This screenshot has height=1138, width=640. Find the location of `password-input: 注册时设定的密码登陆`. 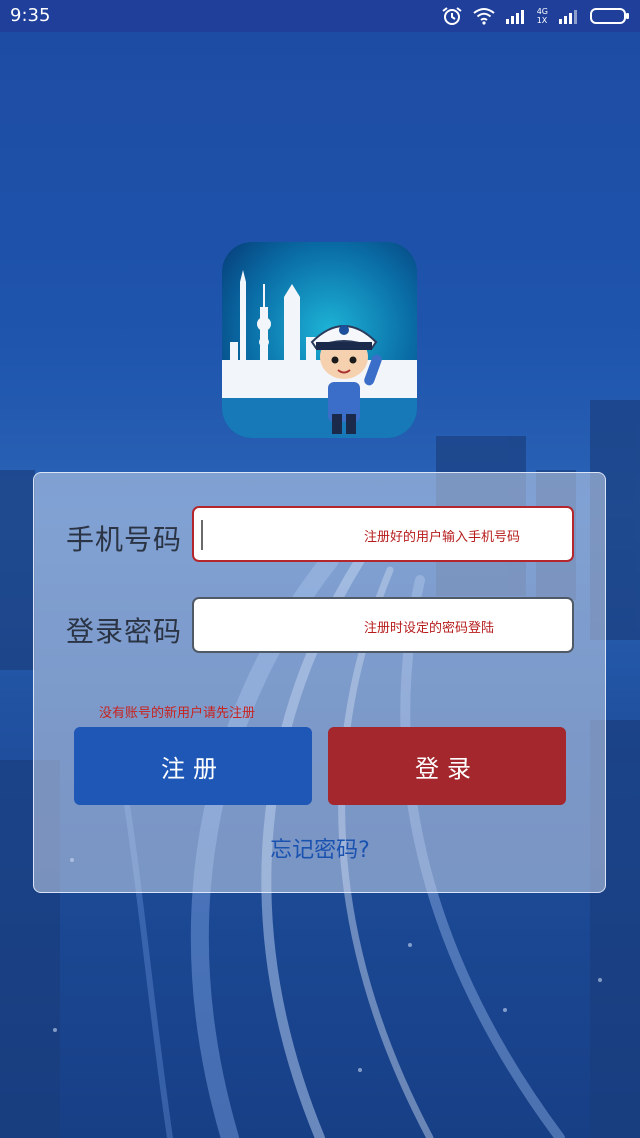

password-input: 注册时设定的密码登陆 is located at coordinates (383, 625).